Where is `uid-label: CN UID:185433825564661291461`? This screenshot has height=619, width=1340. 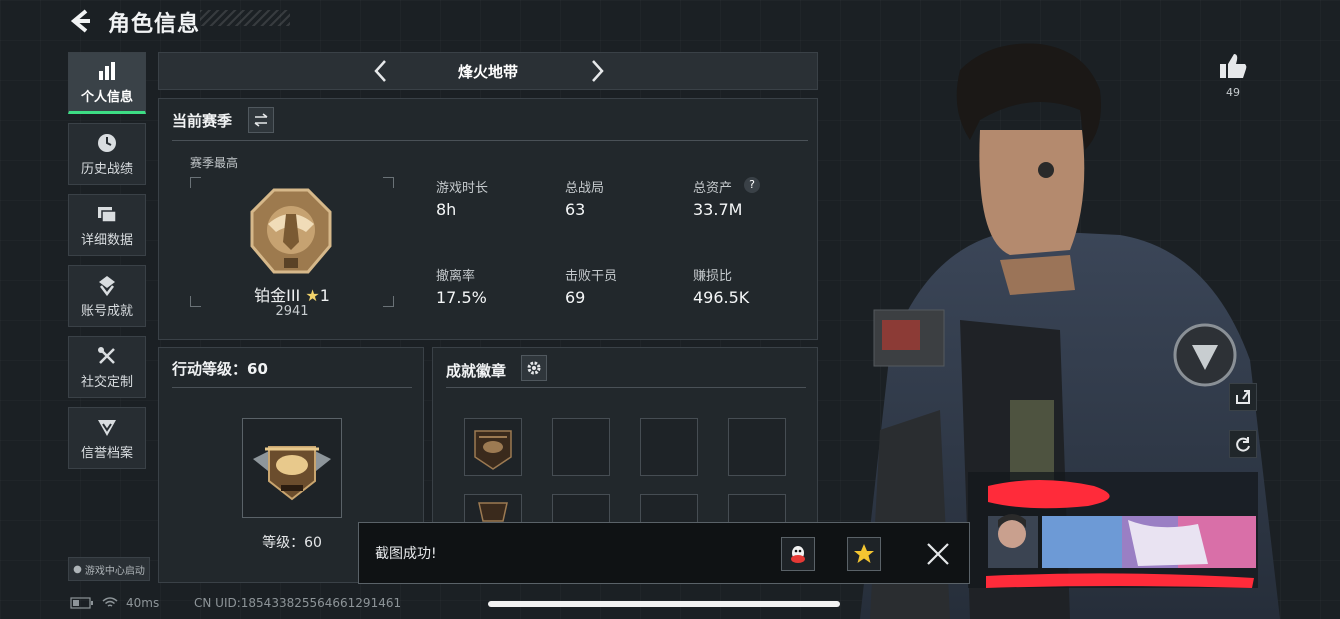
uid-label: CN UID:185433825564661291461 is located at coordinates (298, 603).